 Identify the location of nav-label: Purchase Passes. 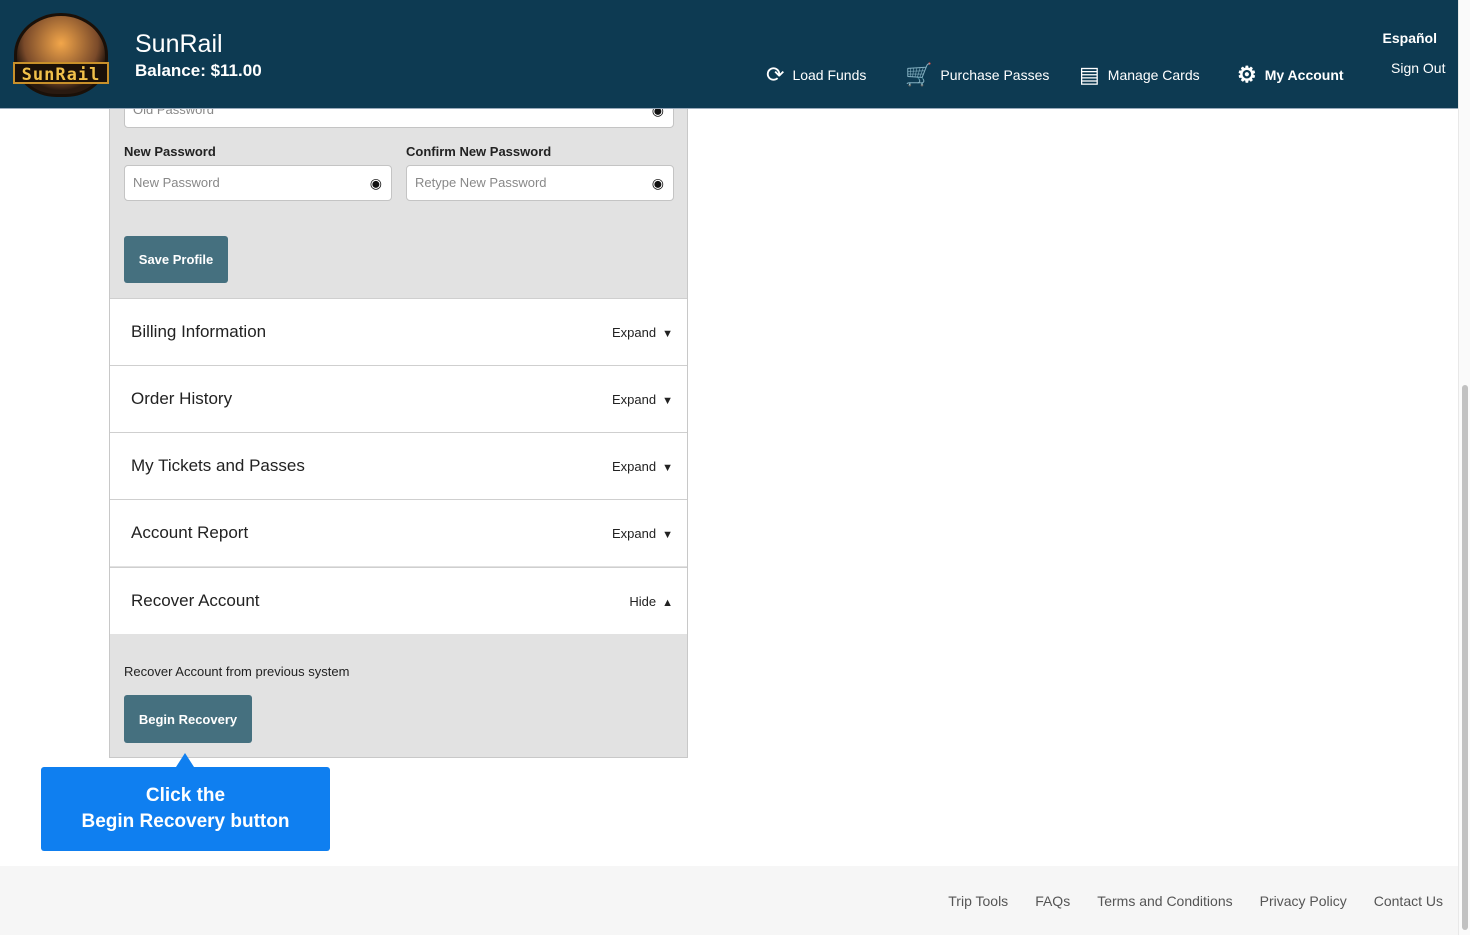
(995, 75).